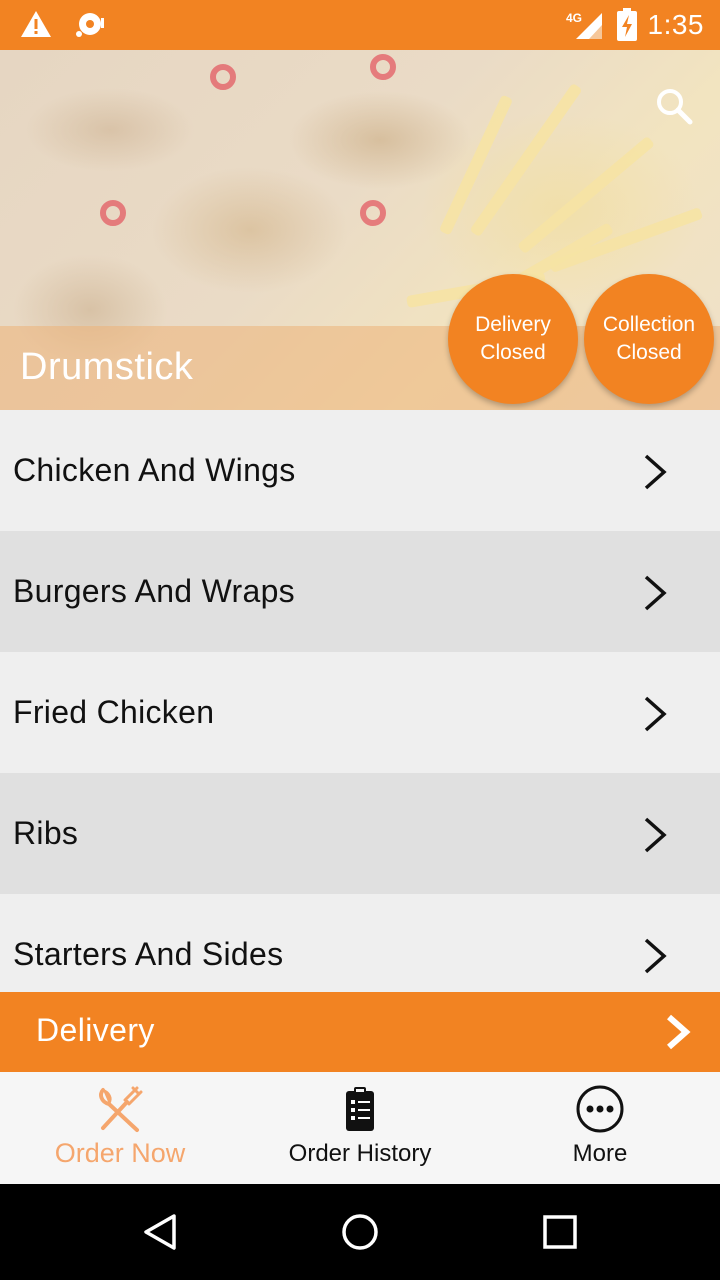  What do you see at coordinates (36, 24) in the screenshot?
I see `warning-icon` at bounding box center [36, 24].